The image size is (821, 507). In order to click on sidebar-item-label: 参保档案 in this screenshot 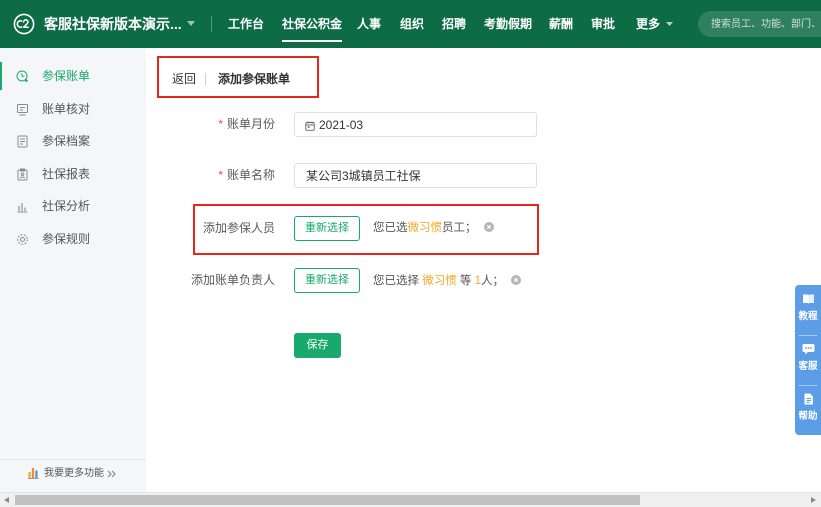, I will do `click(66, 141)`.